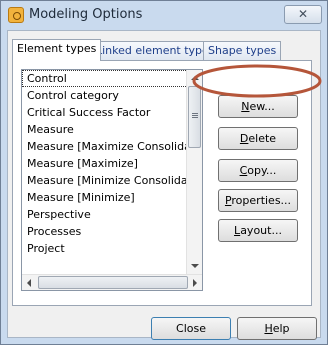 Image resolution: width=328 pixels, height=345 pixels. I want to click on window-close-button: ✕, so click(303, 14).